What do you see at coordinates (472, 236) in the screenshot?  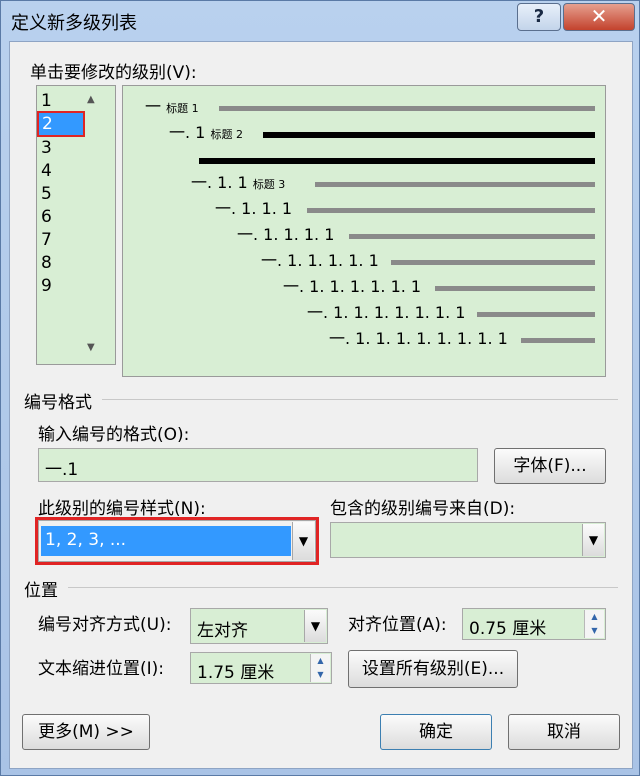 I see `preview-row-5-bar` at bounding box center [472, 236].